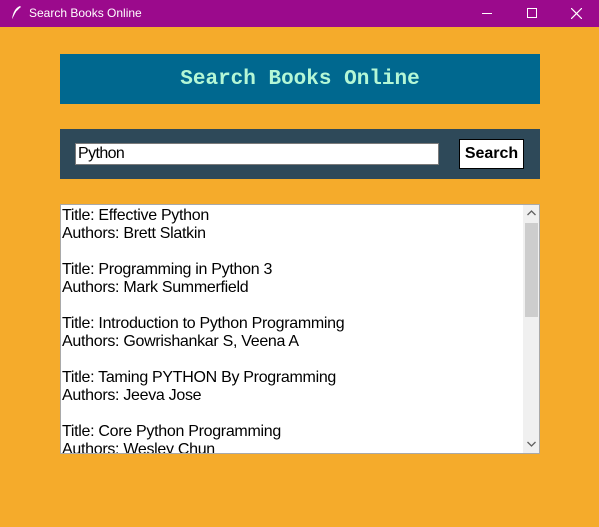 This screenshot has width=599, height=527. I want to click on search-input, so click(257, 154).